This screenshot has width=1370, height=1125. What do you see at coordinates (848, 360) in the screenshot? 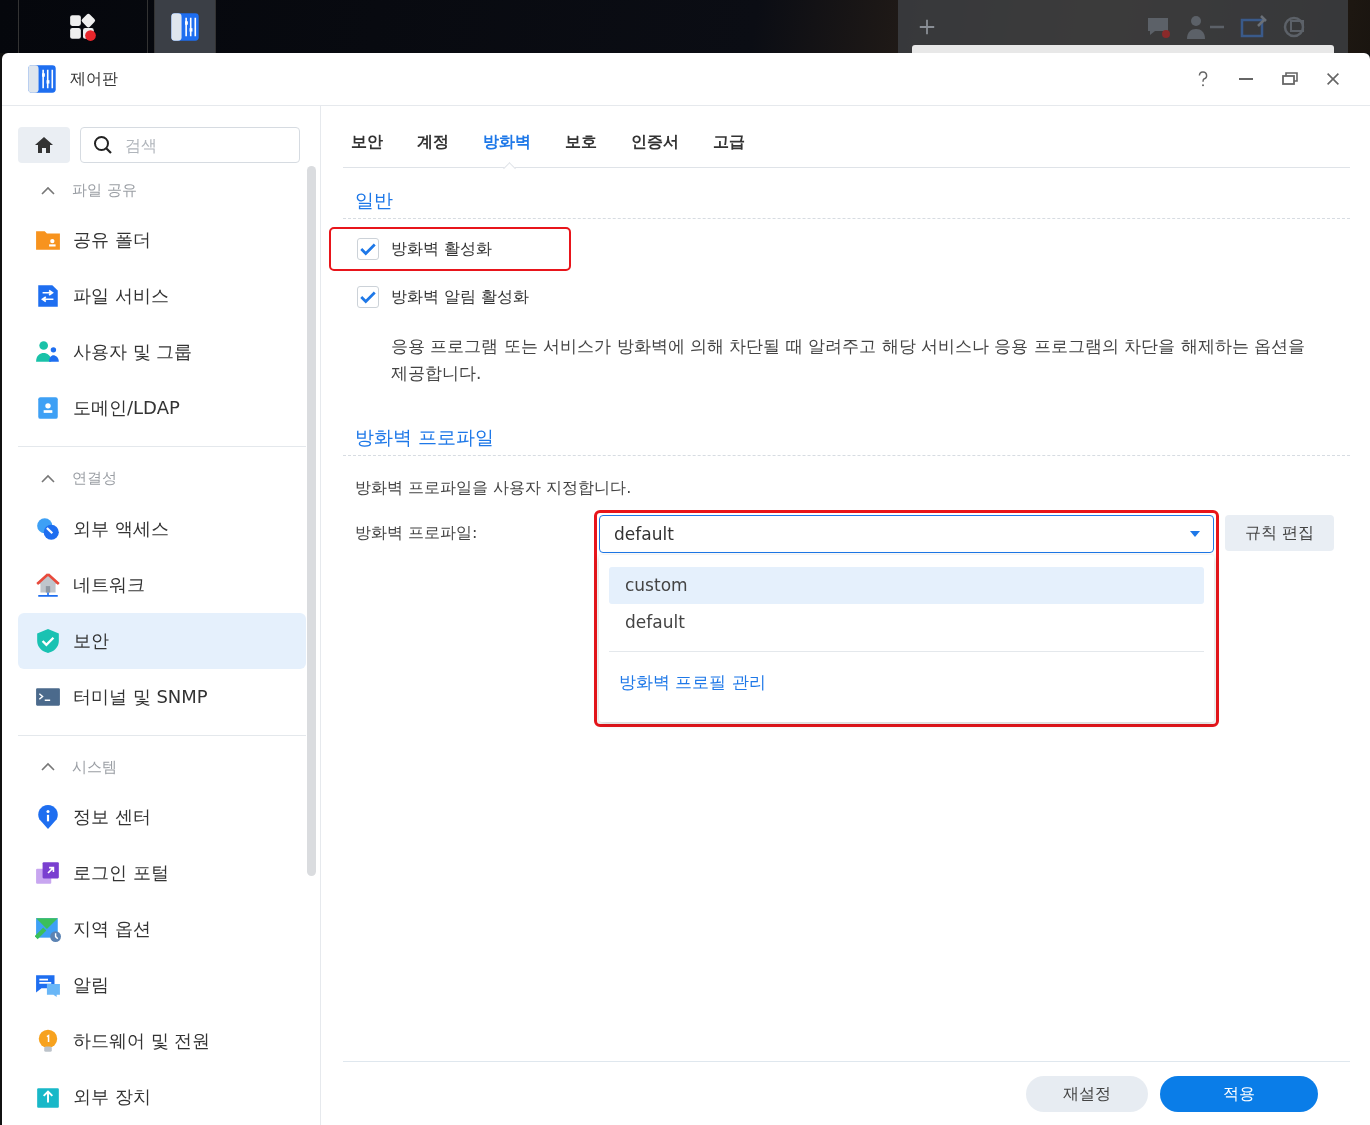
I see `description-text: 응용 프로그램 또는 서비스가 방화벽에 의해 차단될 때 알려주고 해당 서비스나 응용 프로그램의 차단을 해제하는 옵션을 제공합니다.` at bounding box center [848, 360].